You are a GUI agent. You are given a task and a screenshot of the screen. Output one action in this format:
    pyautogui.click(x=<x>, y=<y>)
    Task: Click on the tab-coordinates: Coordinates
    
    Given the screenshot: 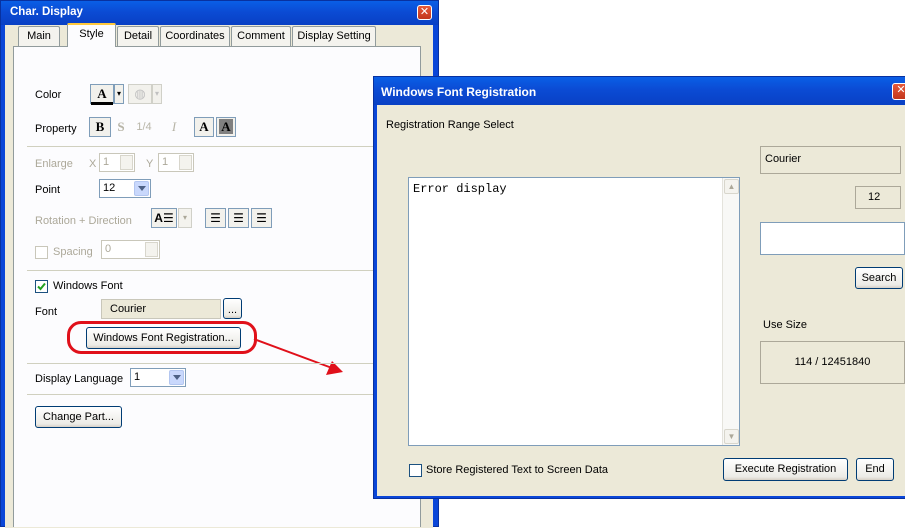 What is the action you would take?
    pyautogui.click(x=195, y=36)
    